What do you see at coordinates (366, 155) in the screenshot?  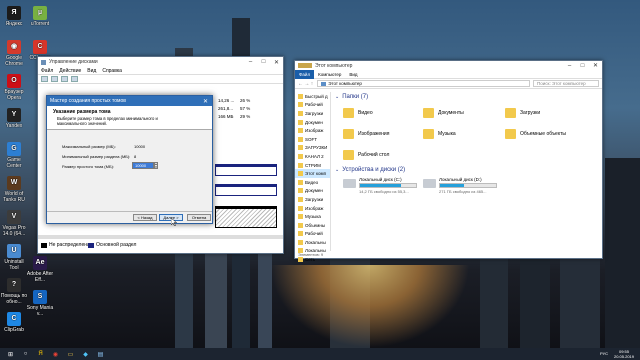 I see `folder-item: Рабочий стол` at bounding box center [366, 155].